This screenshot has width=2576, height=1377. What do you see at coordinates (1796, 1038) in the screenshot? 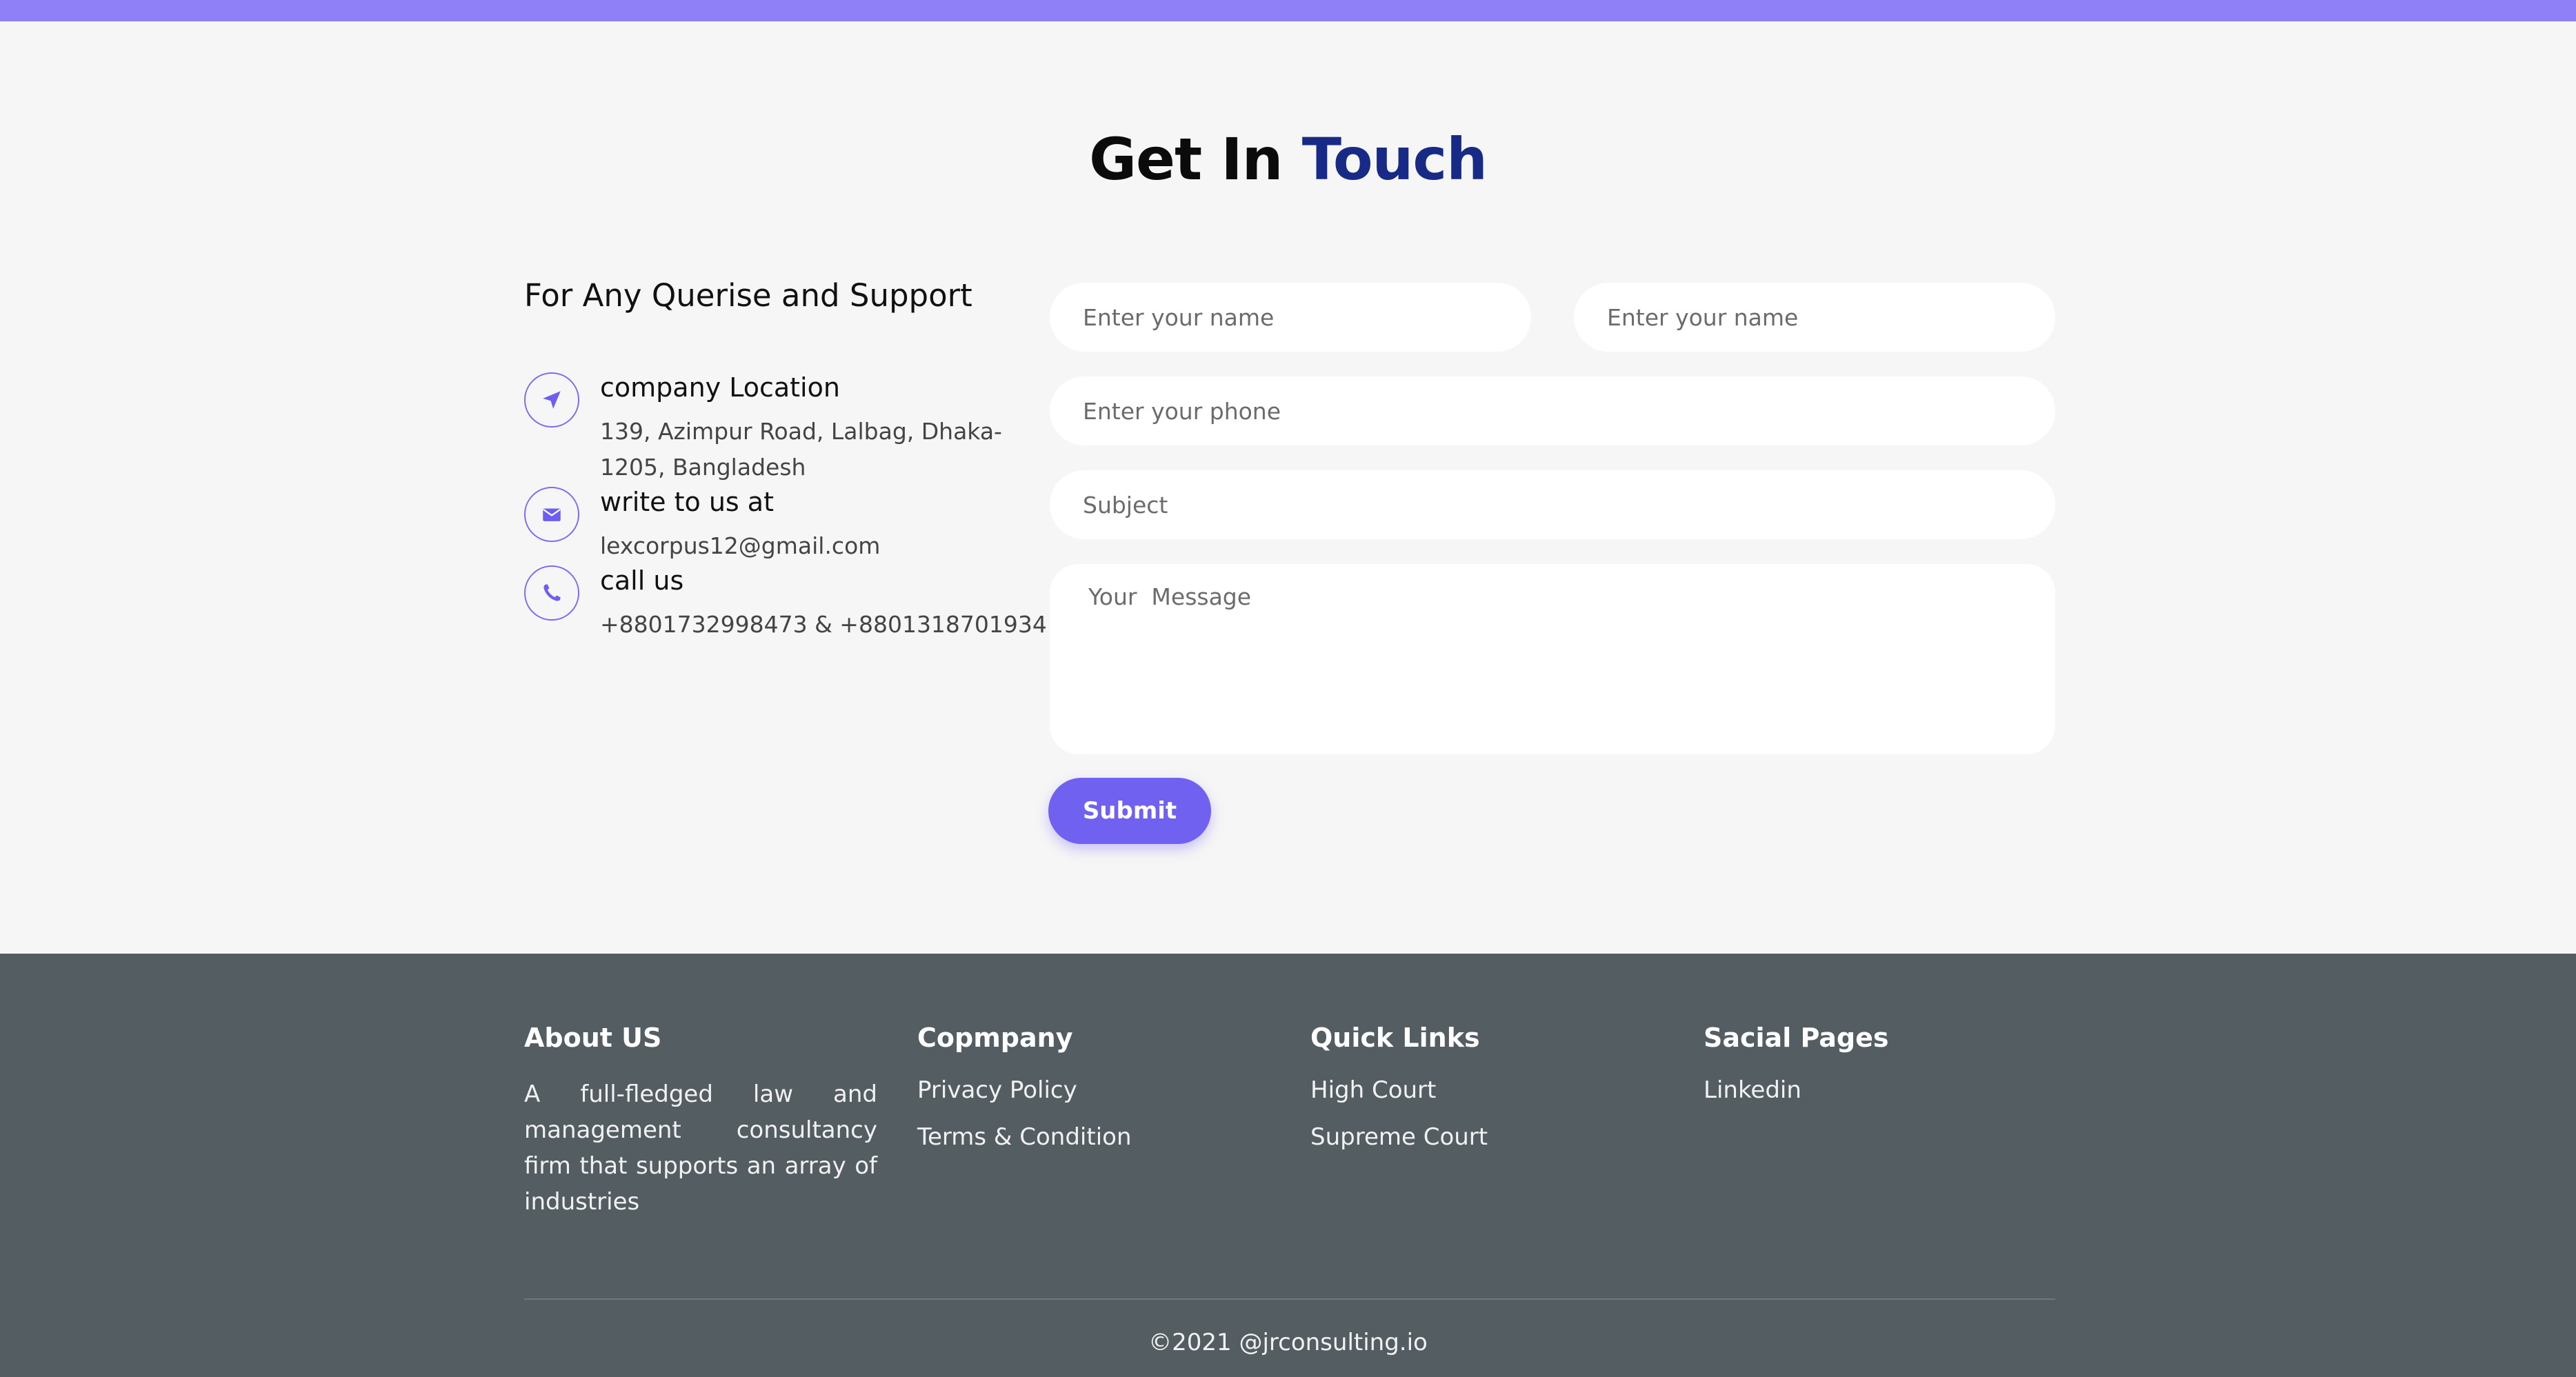
I see `footer-social-heading: Sacial Pages` at bounding box center [1796, 1038].